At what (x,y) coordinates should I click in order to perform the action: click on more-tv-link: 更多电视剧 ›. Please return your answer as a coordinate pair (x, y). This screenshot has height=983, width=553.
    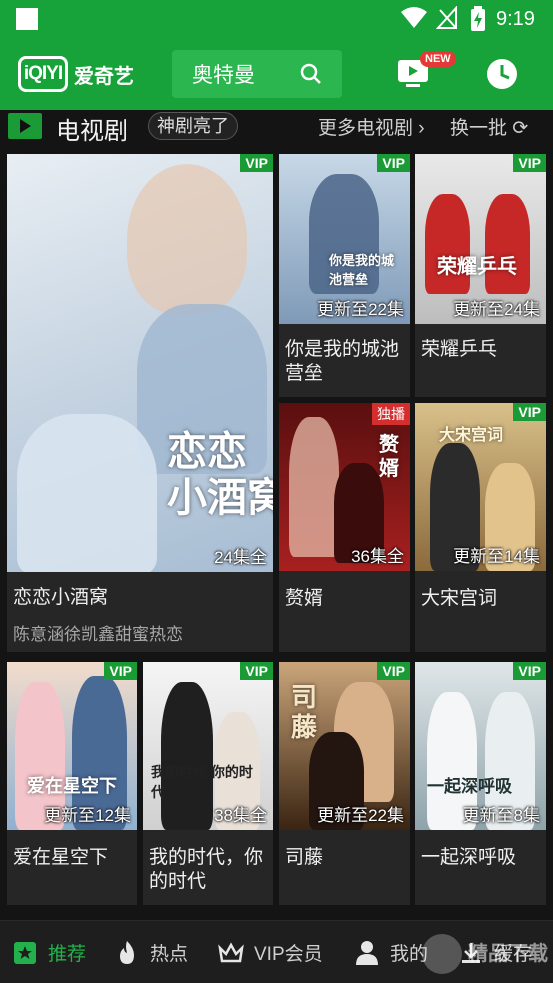
    Looking at the image, I should click on (371, 126).